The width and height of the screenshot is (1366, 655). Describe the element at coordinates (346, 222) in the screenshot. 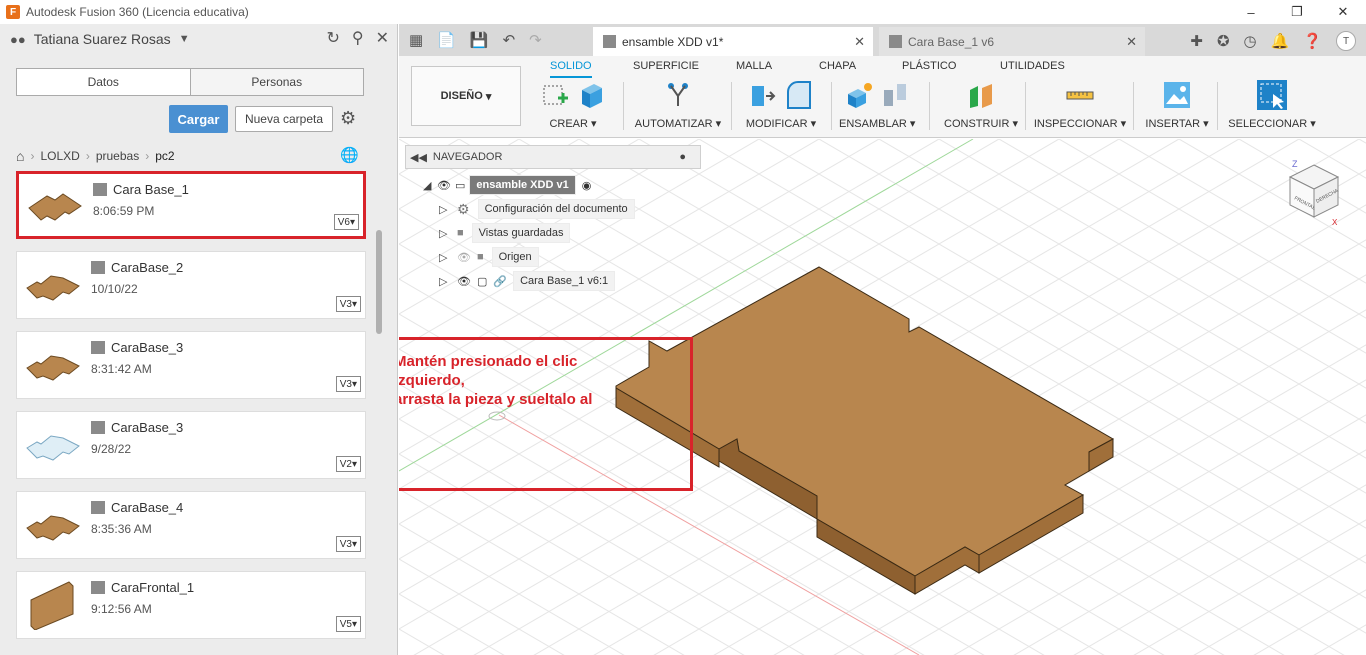

I see `version-dropdown: V6 ▾` at that location.